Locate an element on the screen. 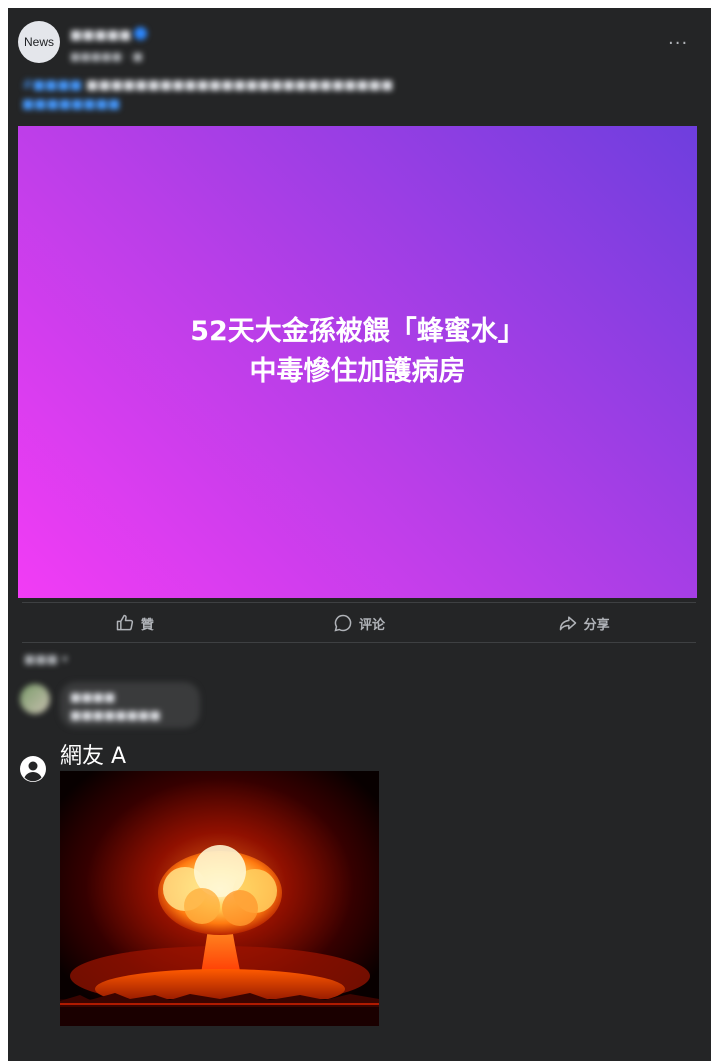 Image resolution: width=717 pixels, height=1061 pixels. user-avatar-icon is located at coordinates (33, 769).